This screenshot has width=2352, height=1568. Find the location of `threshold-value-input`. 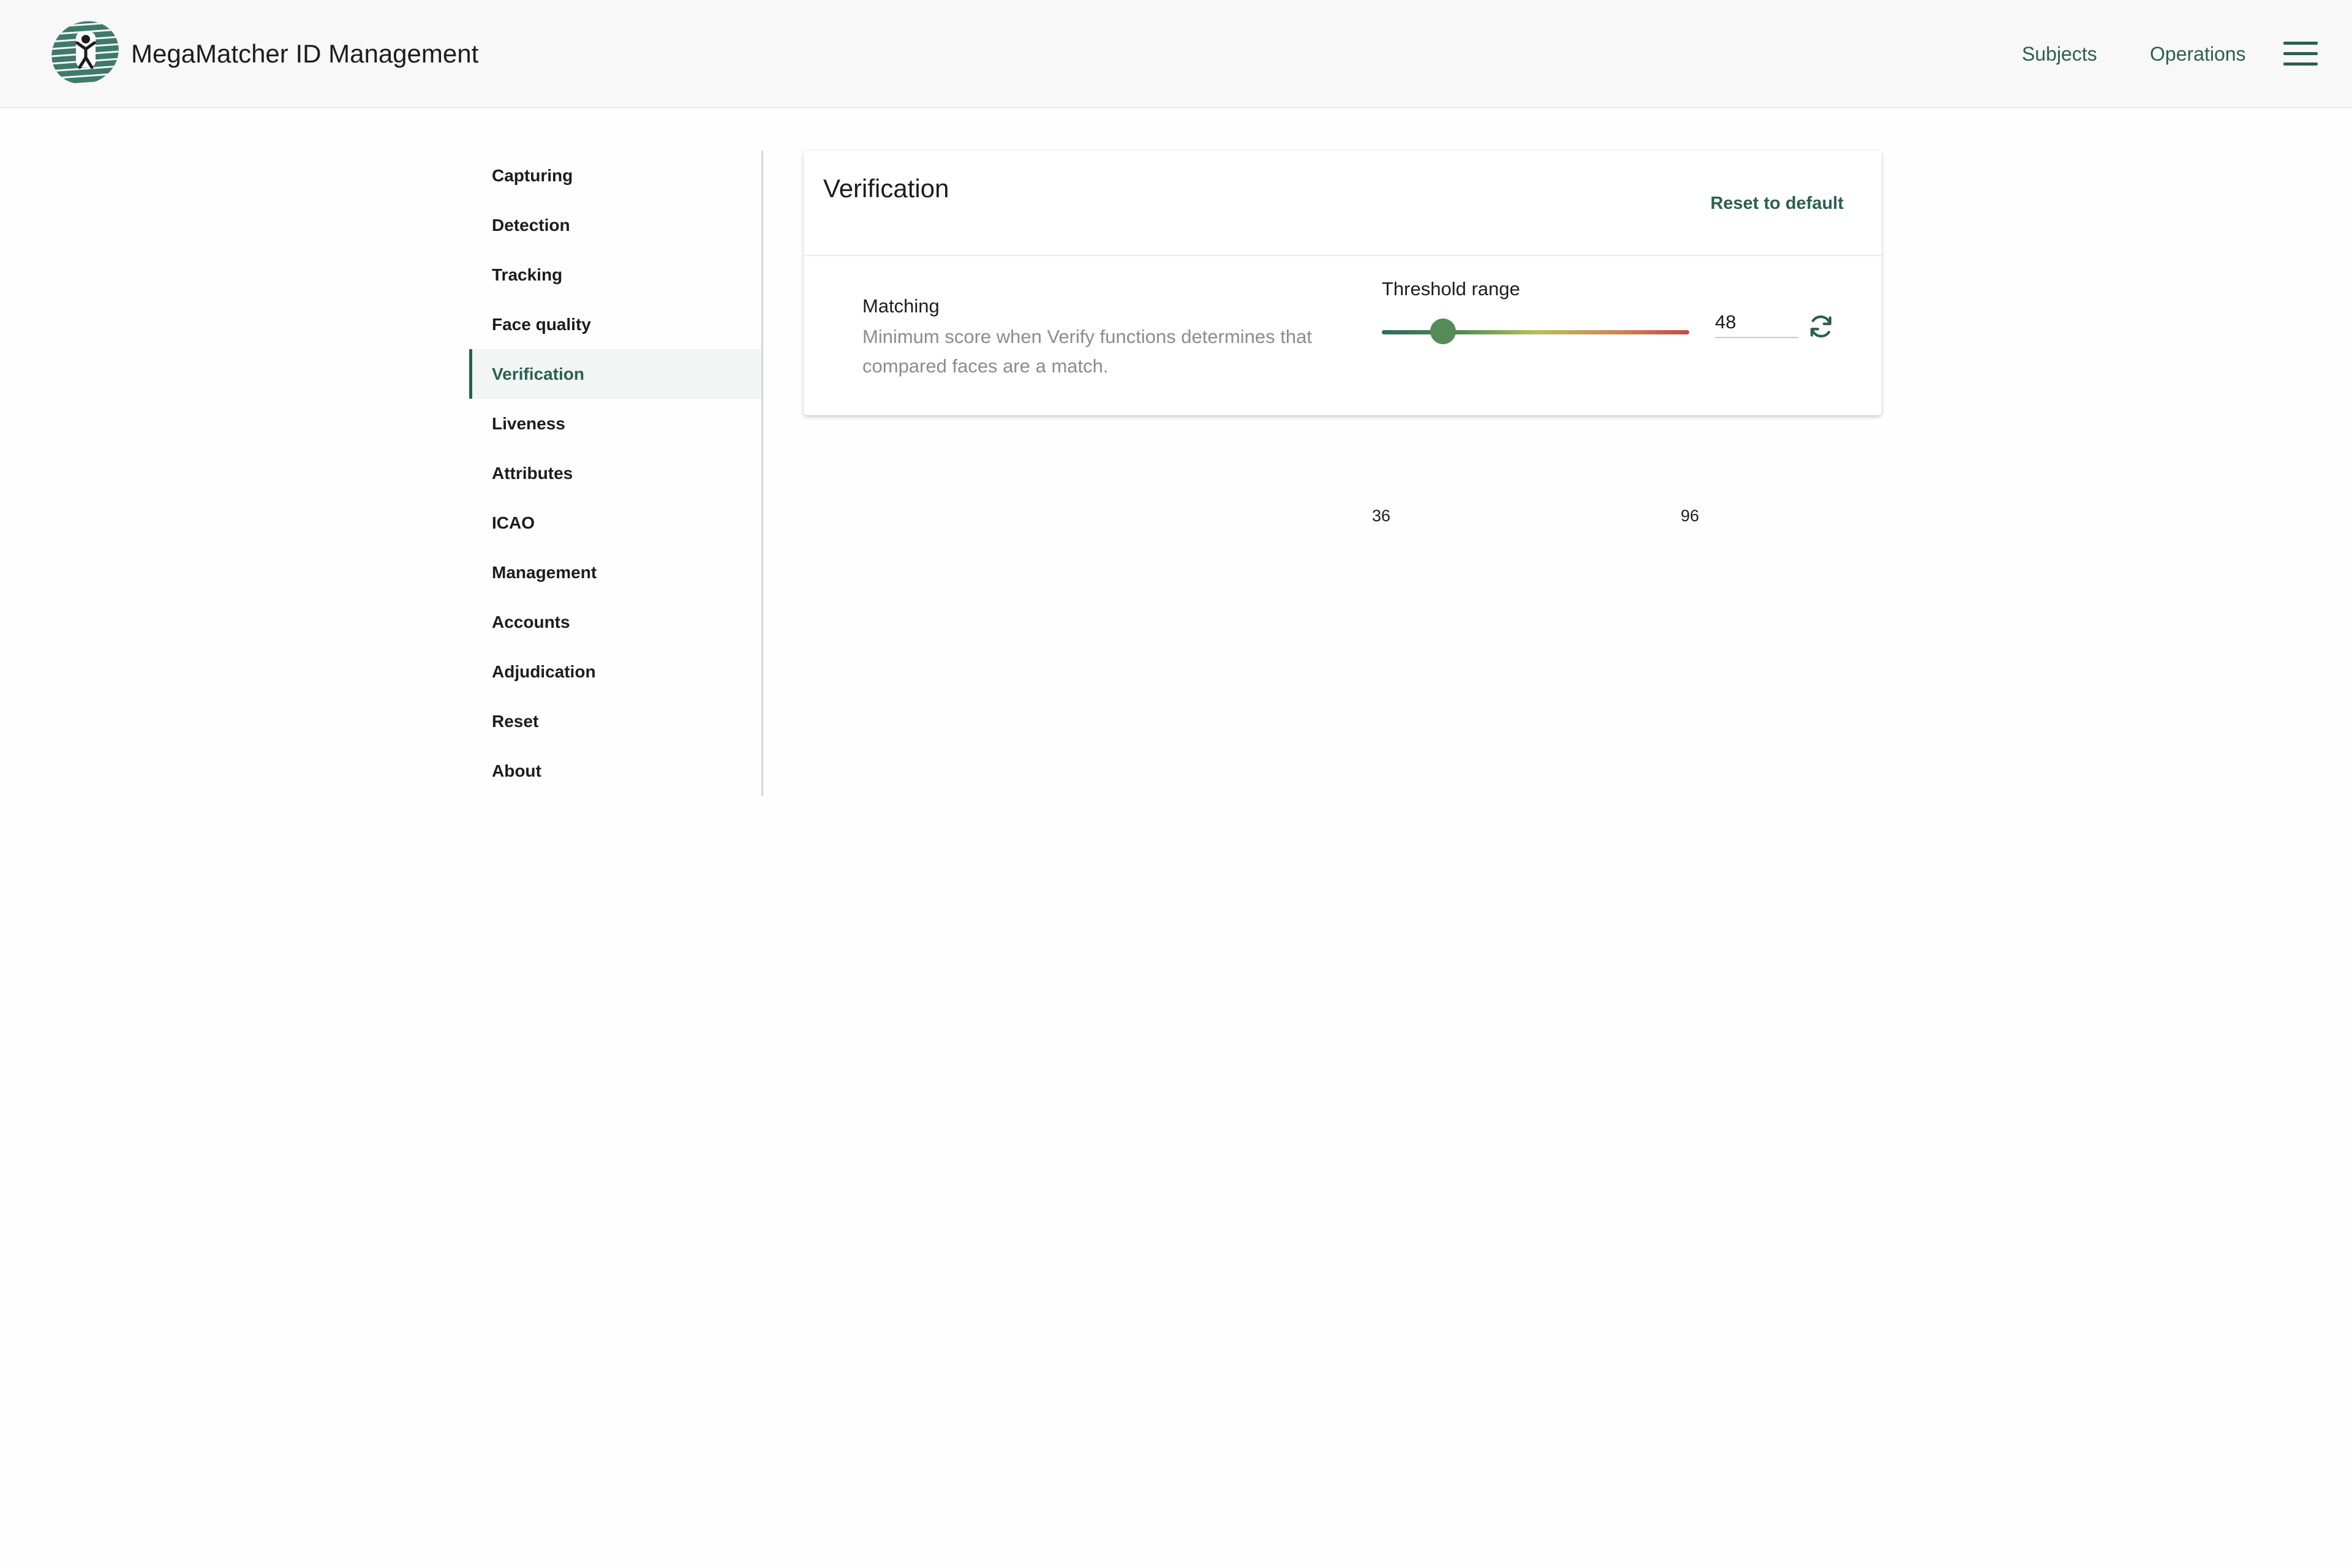

threshold-value-input is located at coordinates (1757, 322).